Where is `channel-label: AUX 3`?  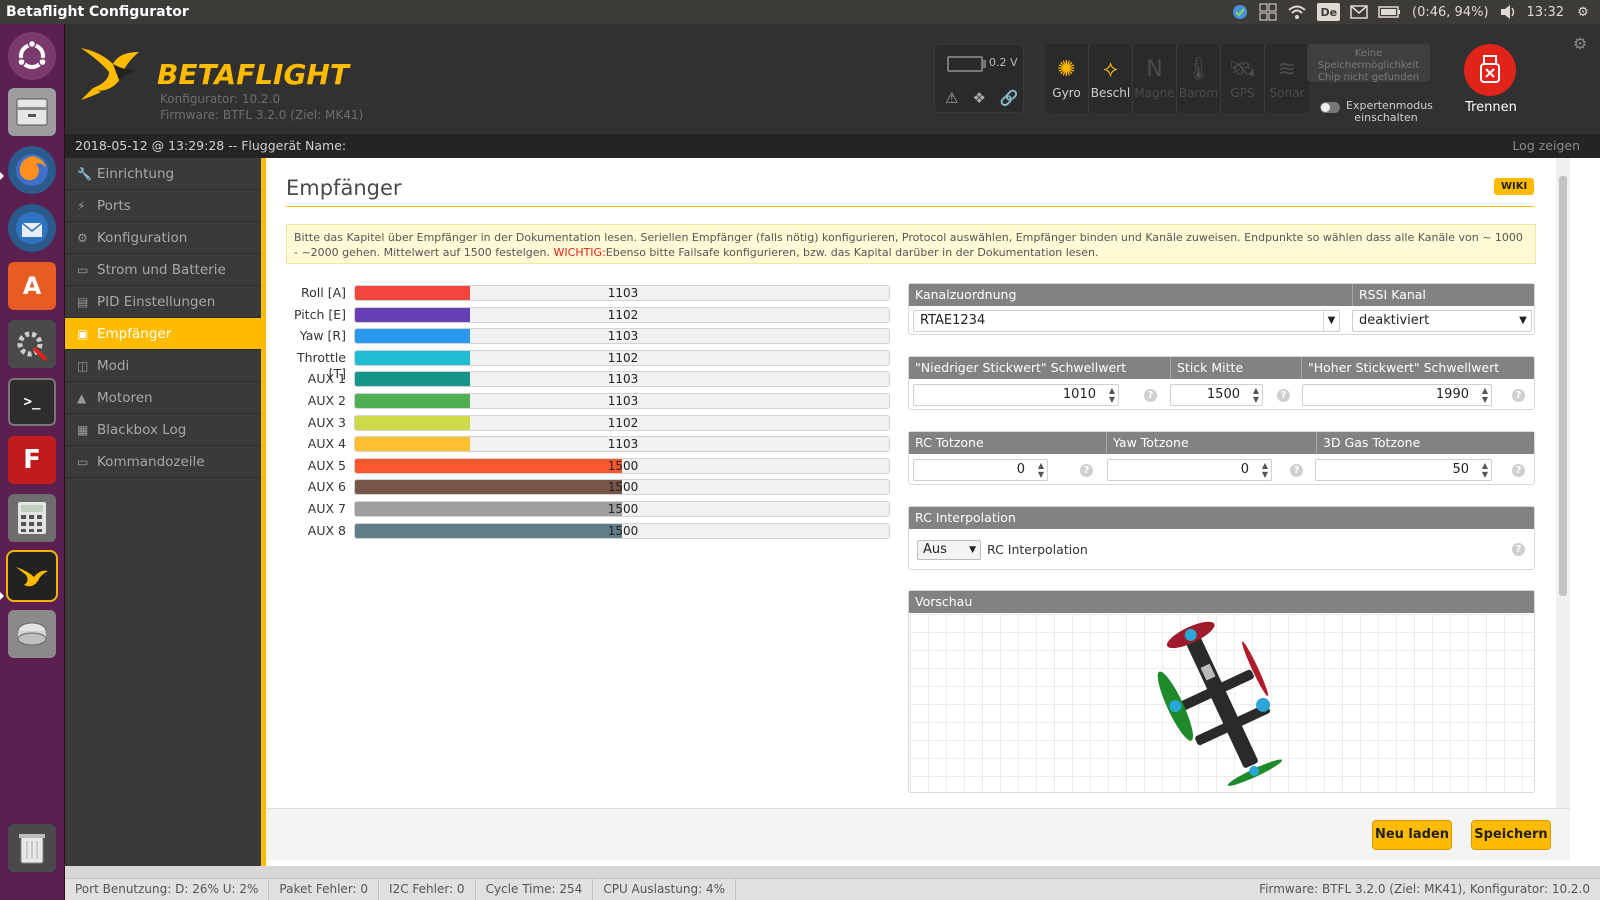 channel-label: AUX 3 is located at coordinates (326, 422).